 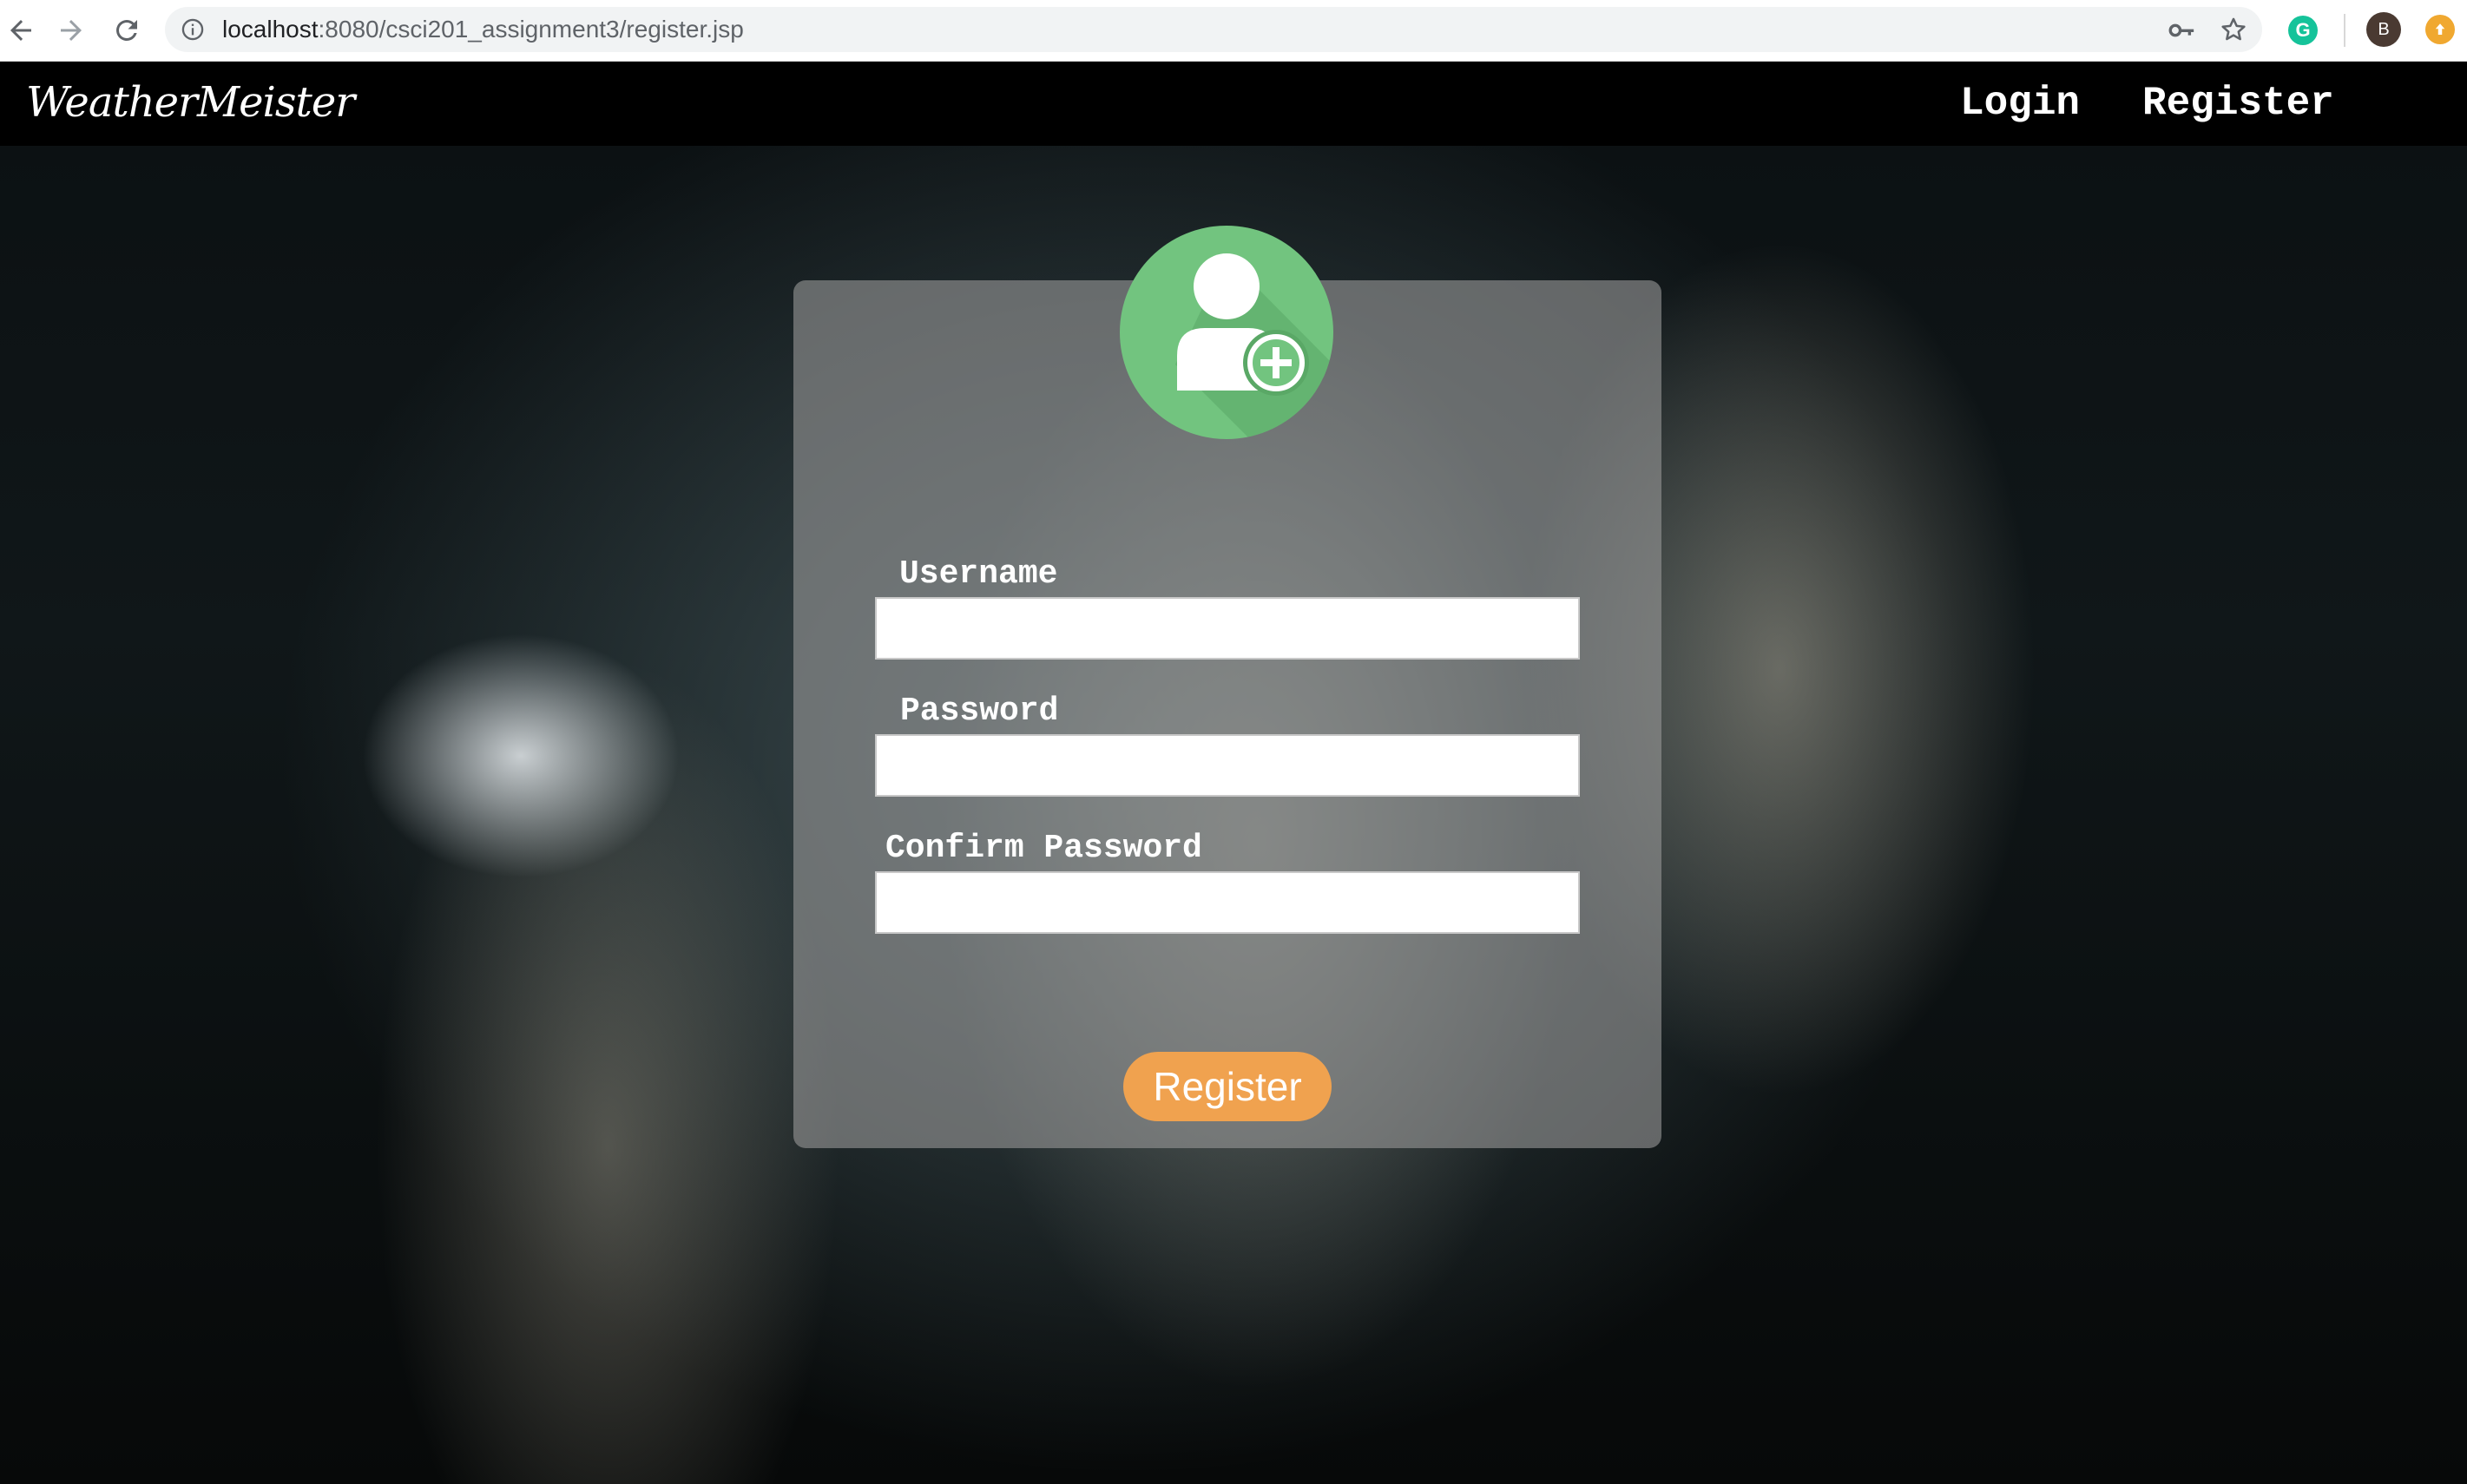 I want to click on nav-login-link: Login, so click(x=2020, y=103).